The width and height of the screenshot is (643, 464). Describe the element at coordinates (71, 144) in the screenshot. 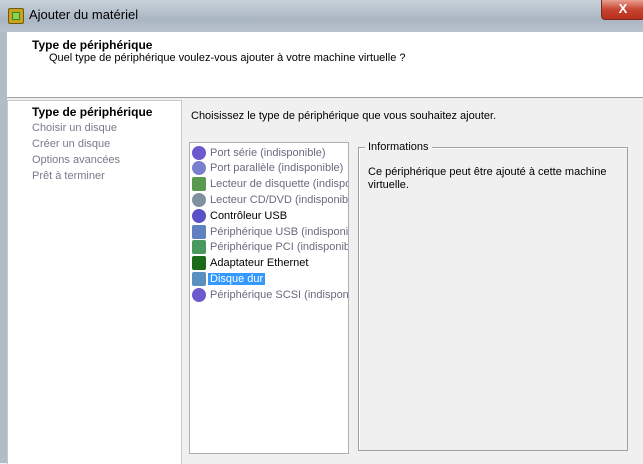

I see `step-create-disk: Créer un disque` at that location.